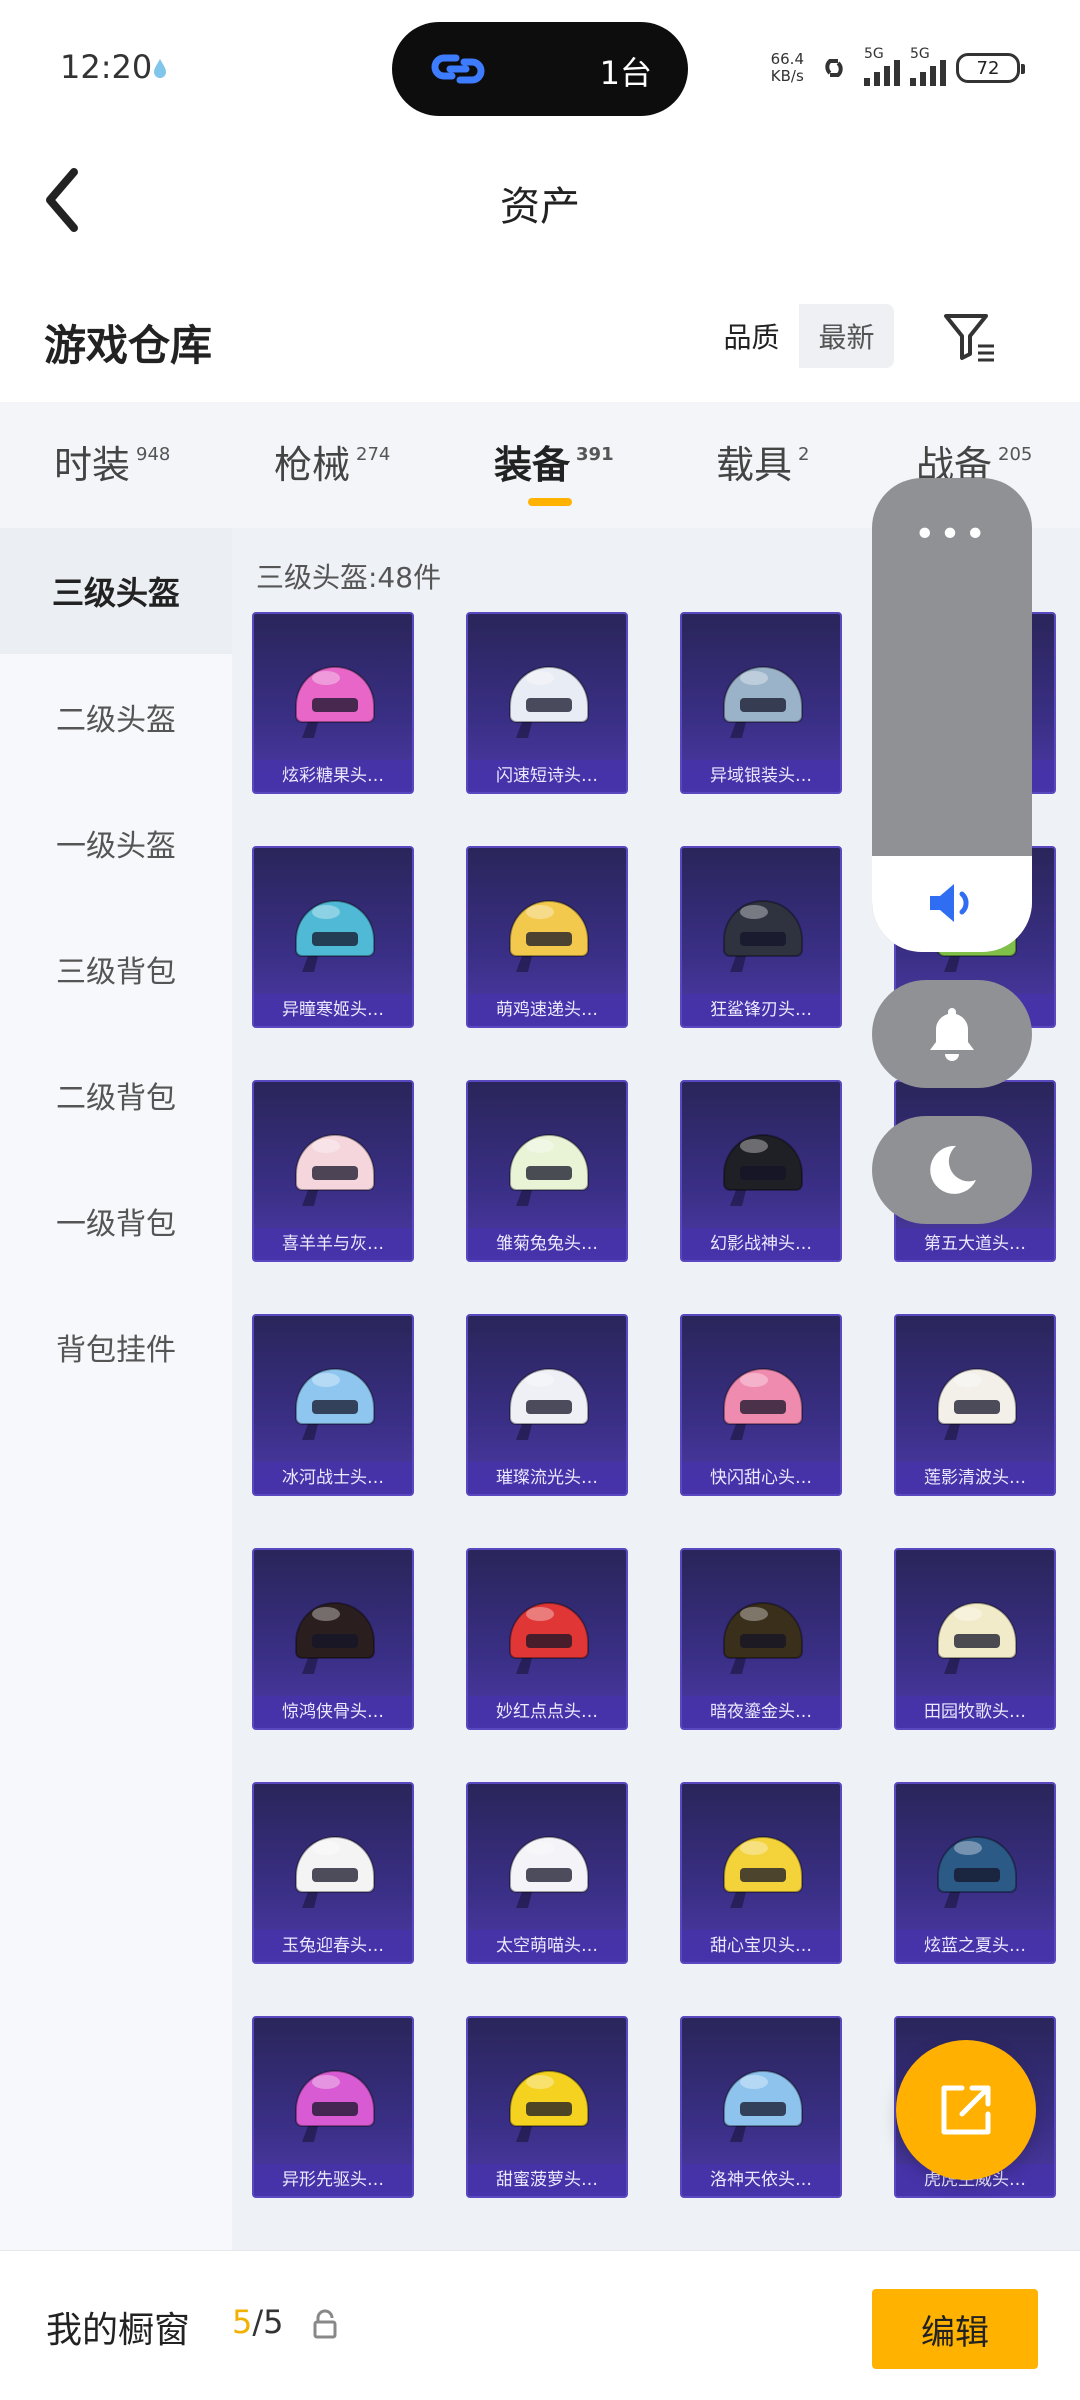 This screenshot has width=1080, height=2400. What do you see at coordinates (952, 1034) in the screenshot?
I see `ring-mode-button` at bounding box center [952, 1034].